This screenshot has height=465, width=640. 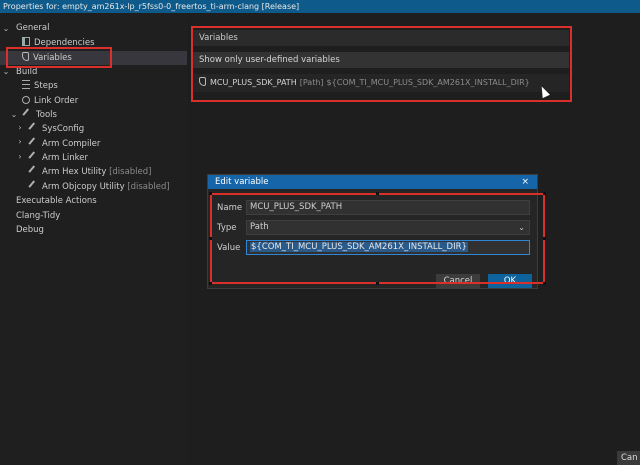 I want to click on tree-item-arm-linker: Arm Linker, so click(x=58, y=158).